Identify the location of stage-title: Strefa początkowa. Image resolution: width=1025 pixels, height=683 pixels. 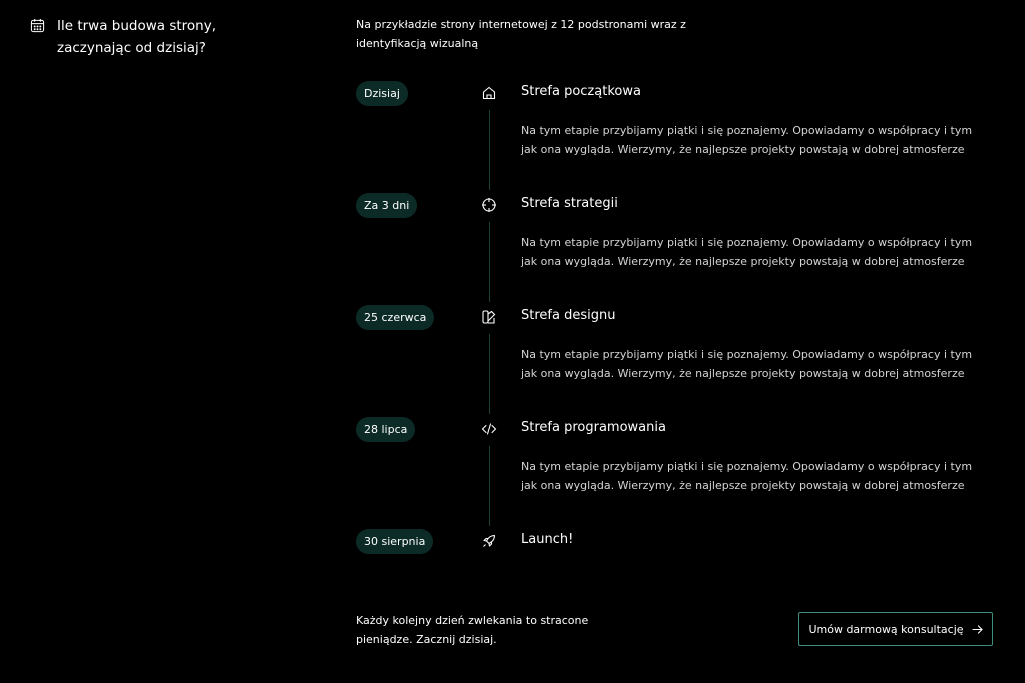
(581, 91).